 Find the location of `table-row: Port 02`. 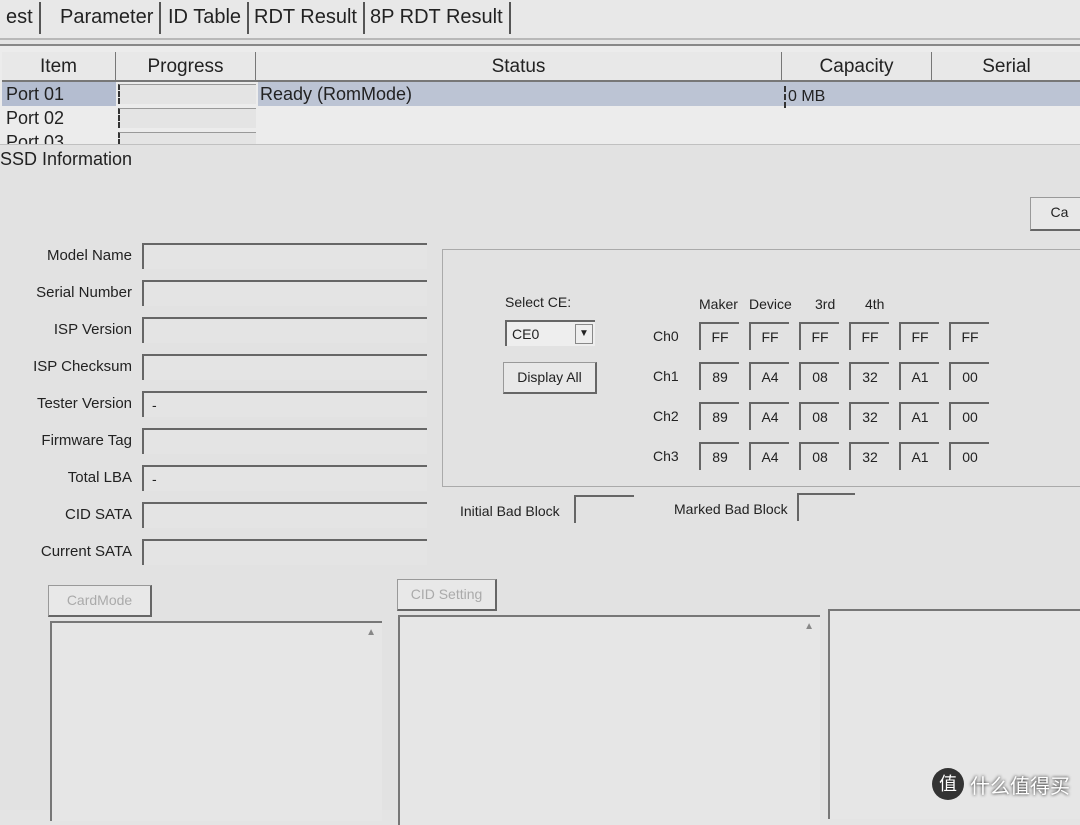

table-row: Port 02 is located at coordinates (541, 118).